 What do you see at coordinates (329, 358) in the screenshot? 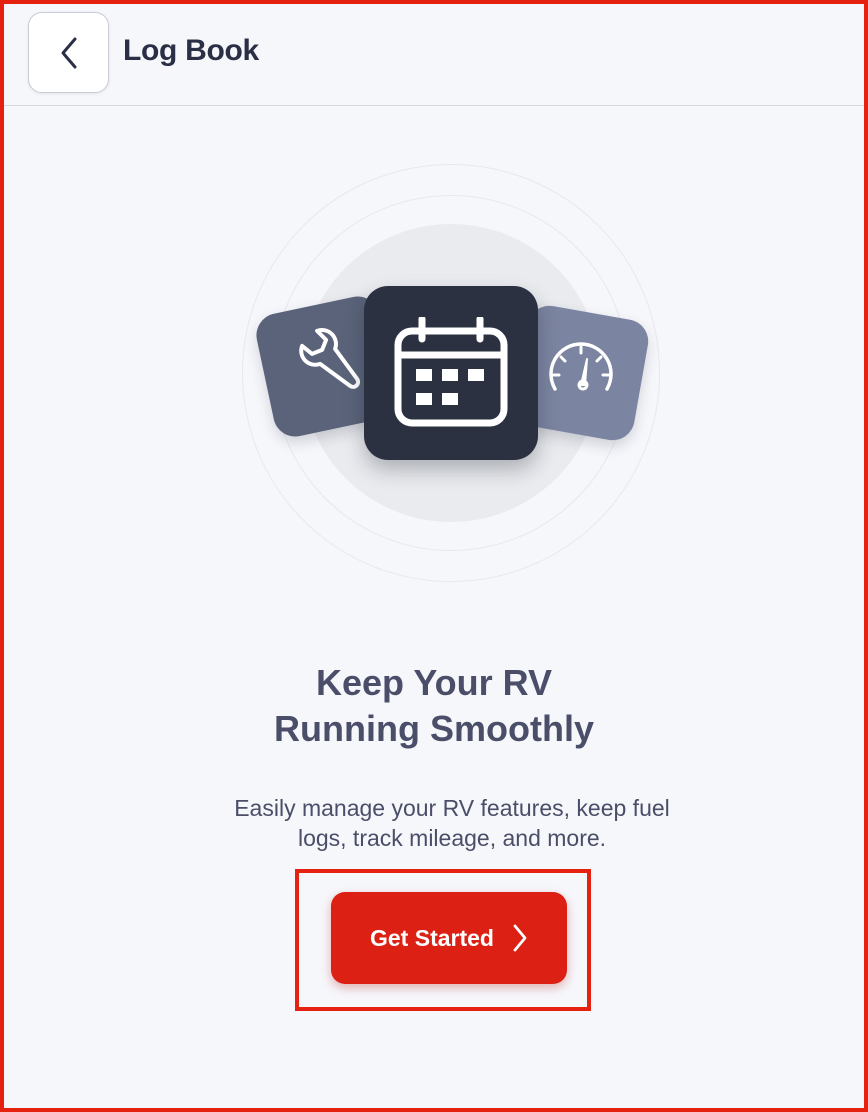
I see `wrench-icon` at bounding box center [329, 358].